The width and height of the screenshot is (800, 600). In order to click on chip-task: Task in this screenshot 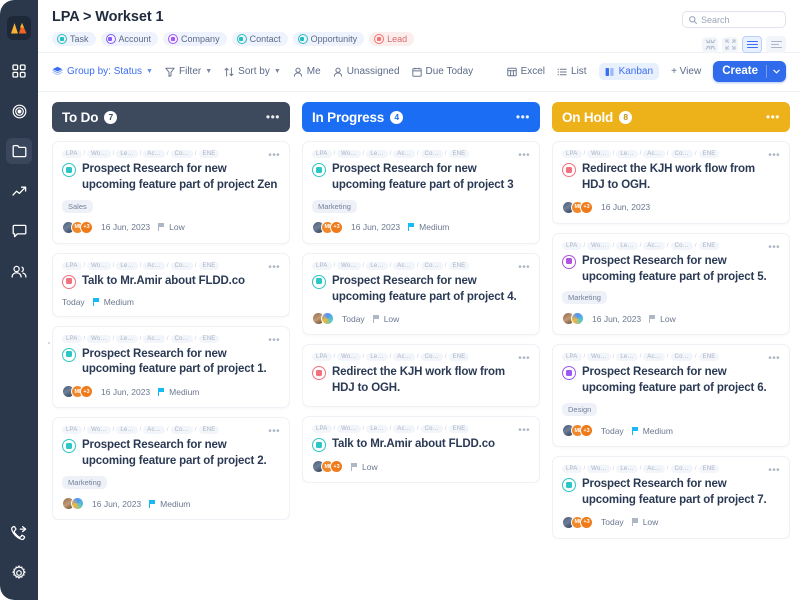, I will do `click(74, 39)`.